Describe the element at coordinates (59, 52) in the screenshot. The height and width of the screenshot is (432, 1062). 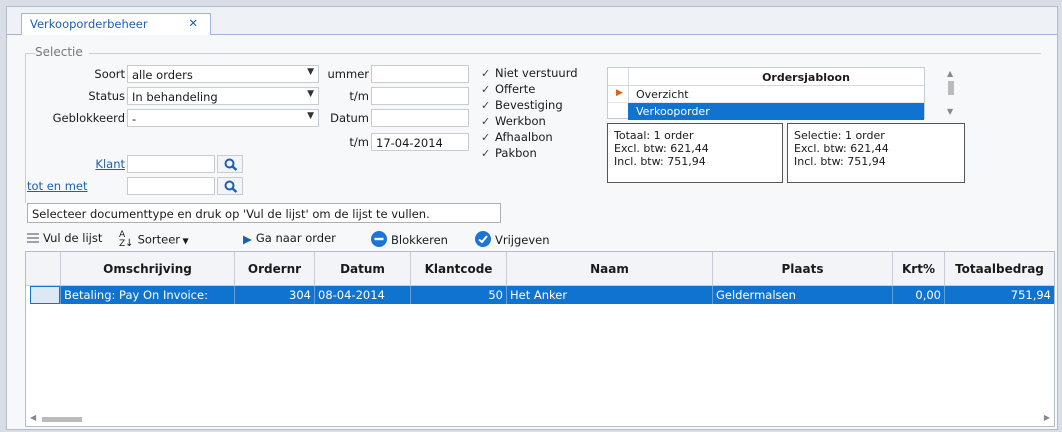
I see `selectie-title: Selectie` at that location.